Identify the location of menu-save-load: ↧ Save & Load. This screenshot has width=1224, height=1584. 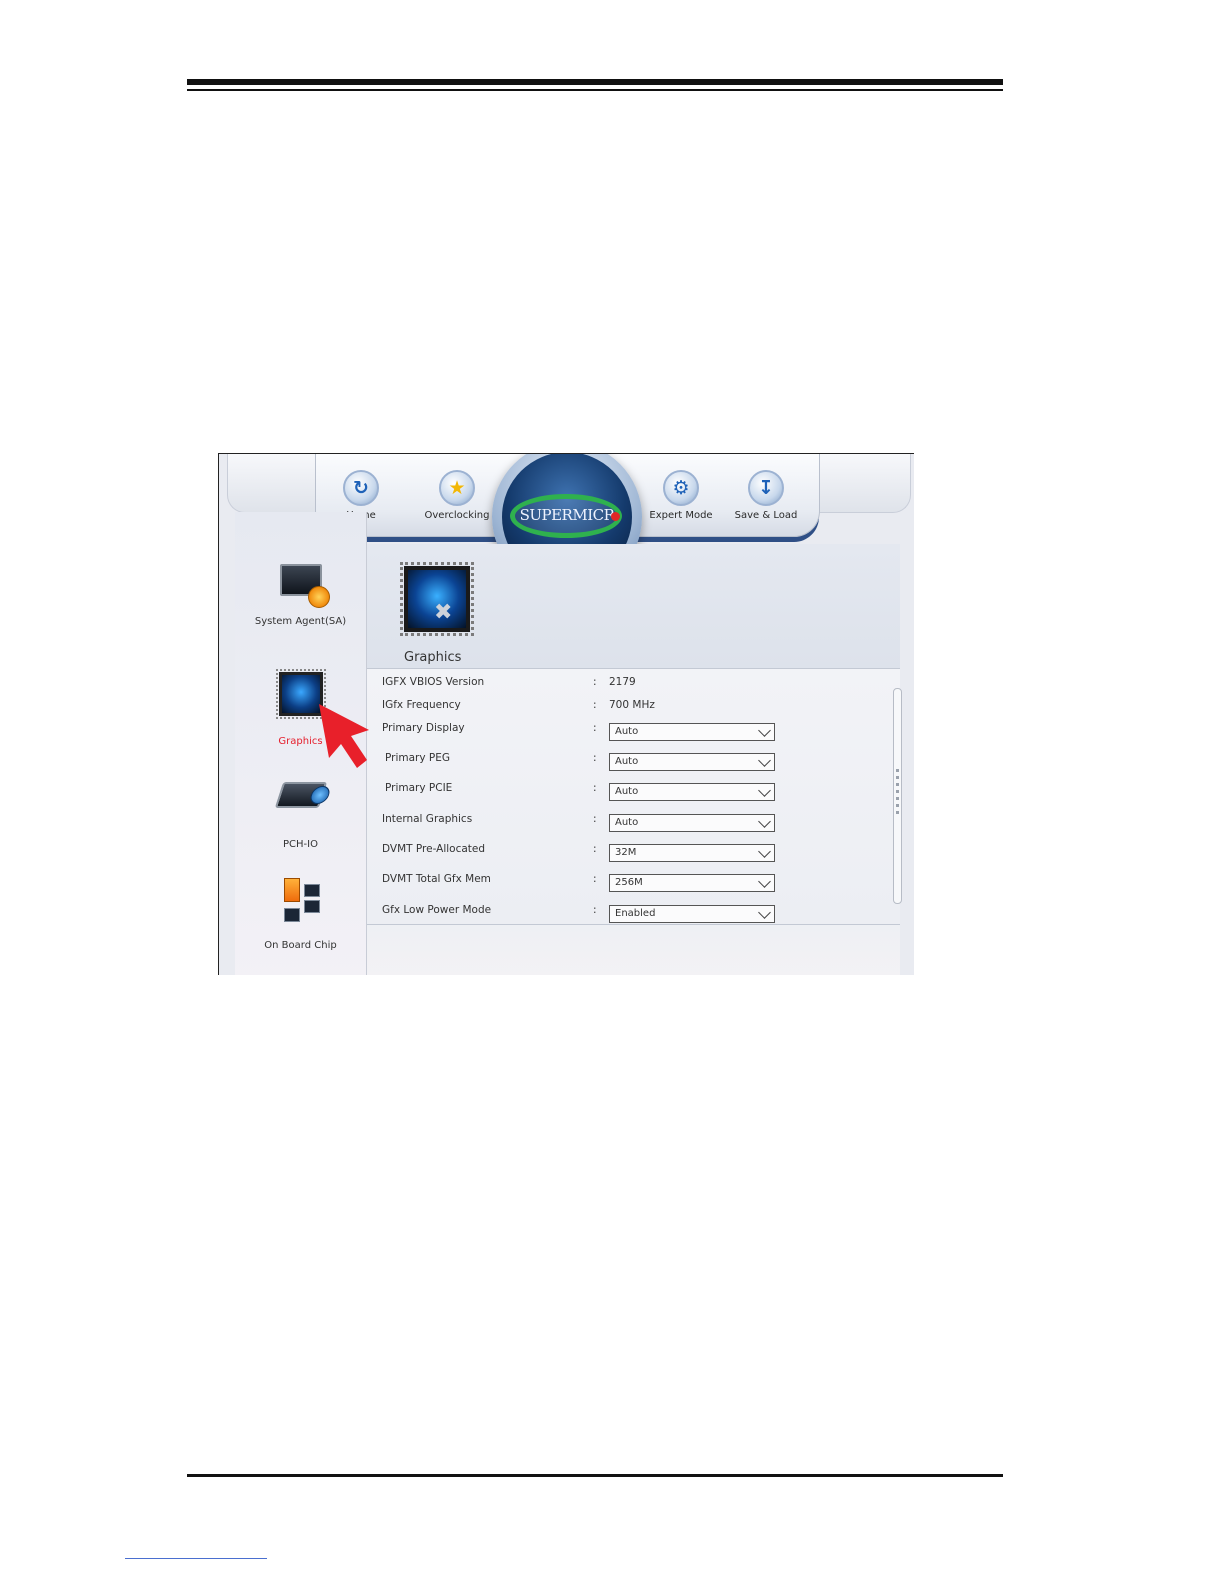
(766, 495).